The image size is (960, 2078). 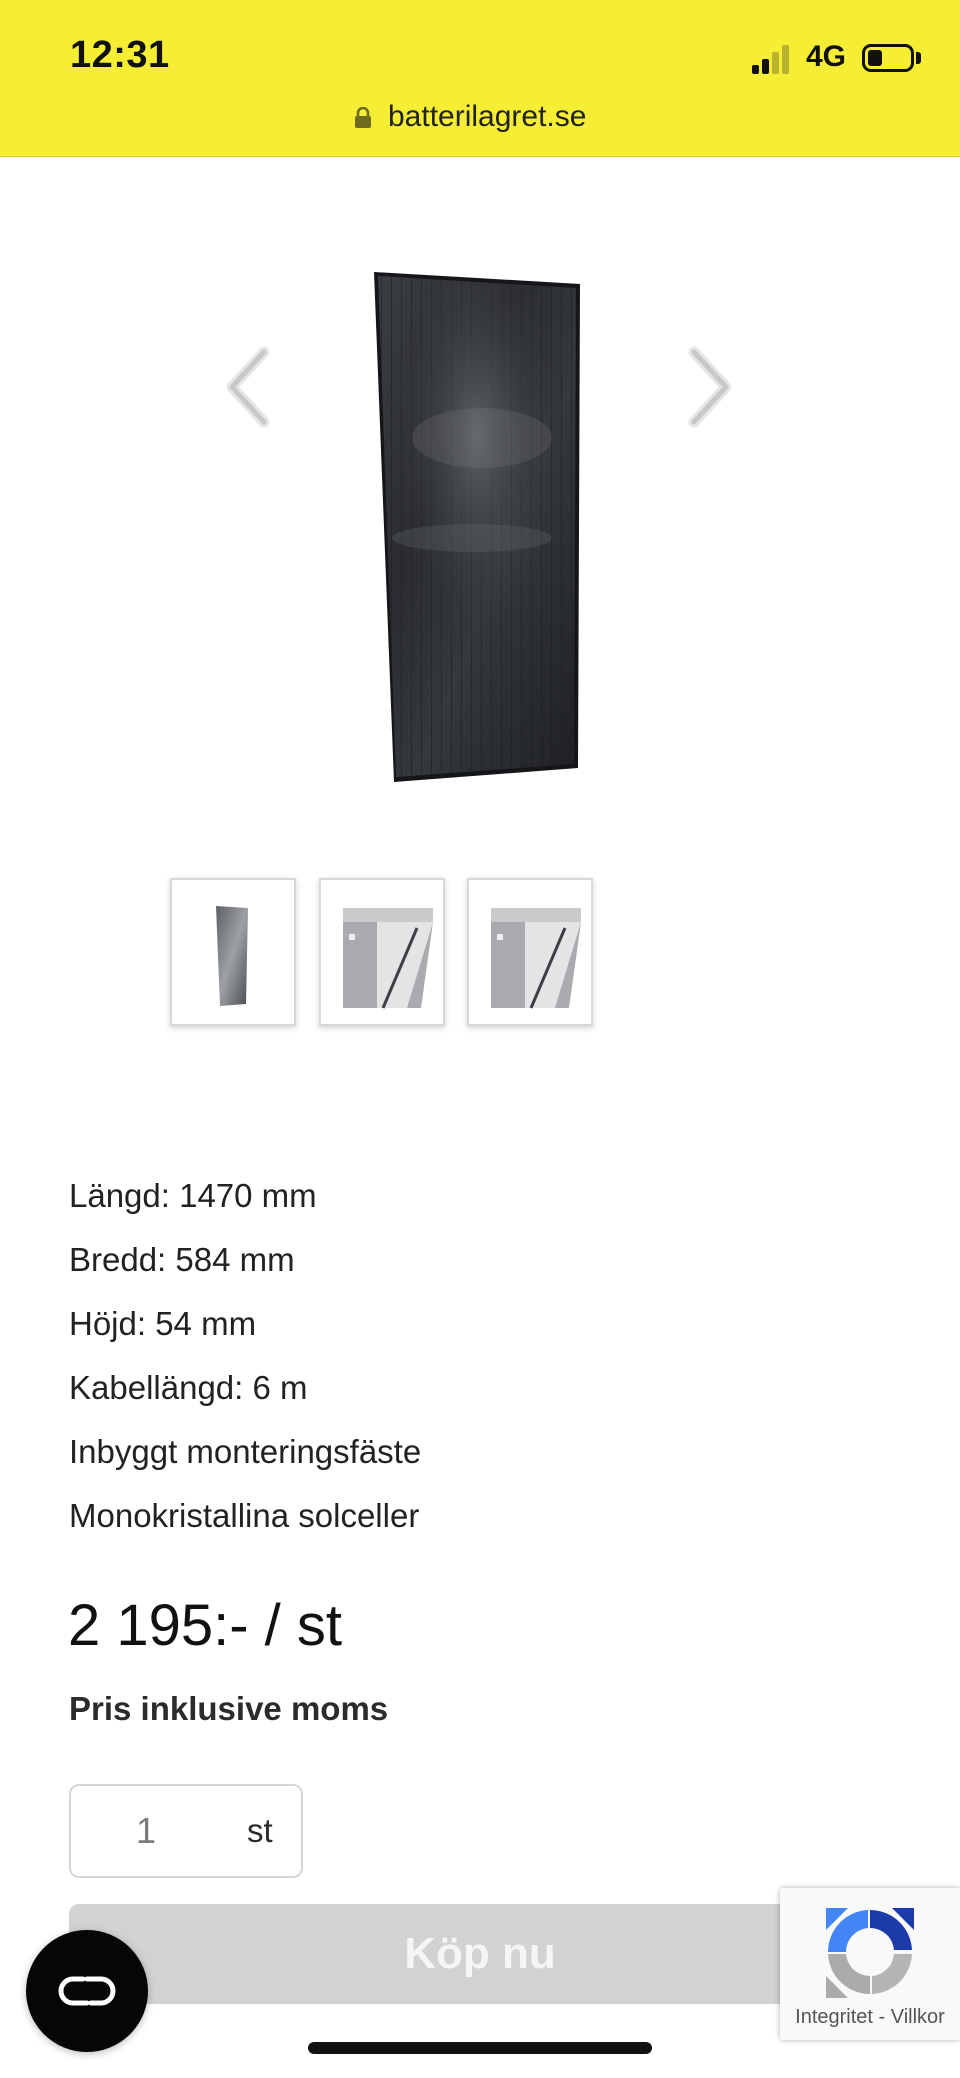 What do you see at coordinates (182, 1259) in the screenshot?
I see `spec-width: Bredd: 584 mm` at bounding box center [182, 1259].